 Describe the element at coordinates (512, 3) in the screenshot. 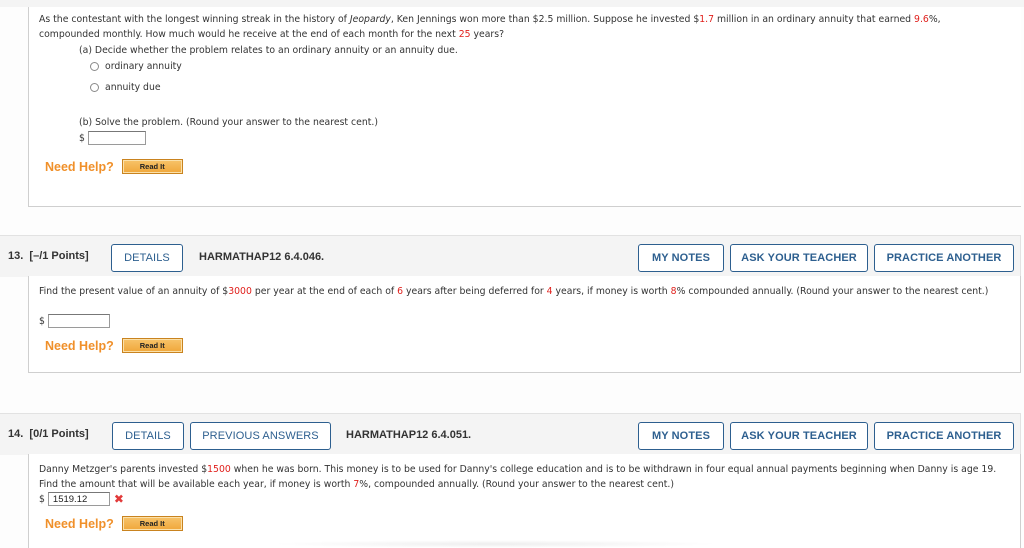

I see `page-top-strip` at that location.